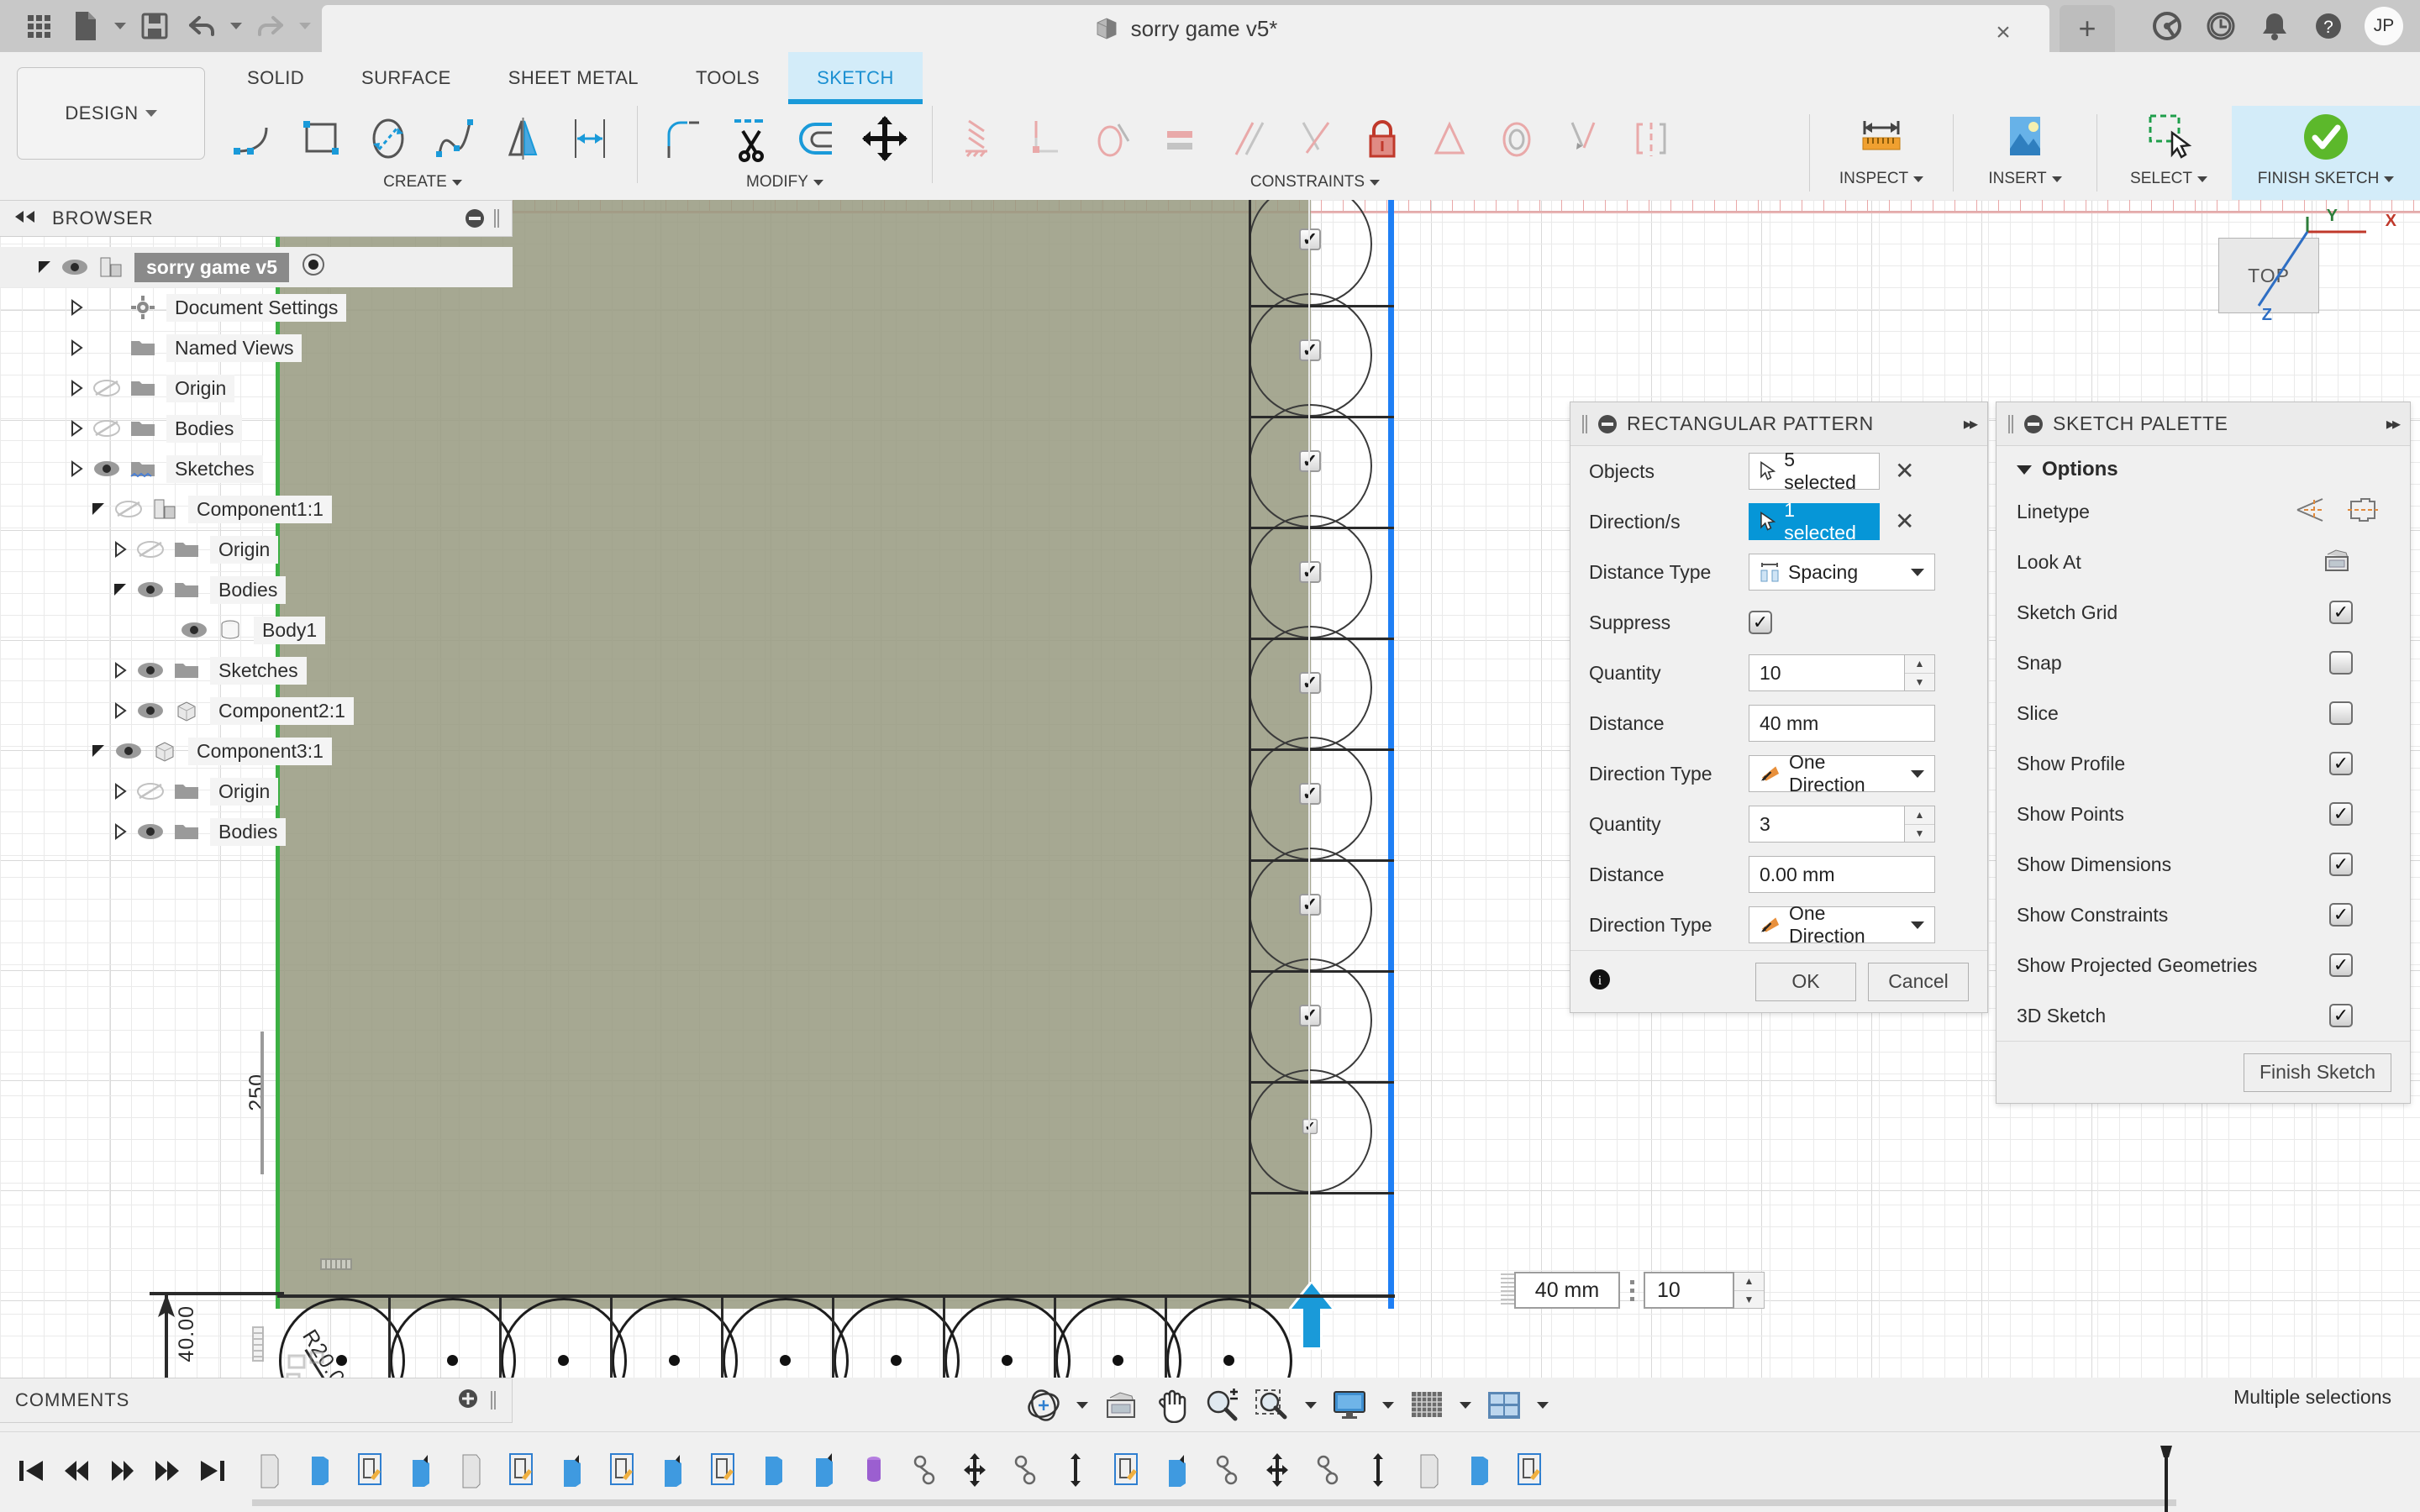 The width and height of the screenshot is (2420, 1512). I want to click on redo-dropdown-caret-icon, so click(305, 26).